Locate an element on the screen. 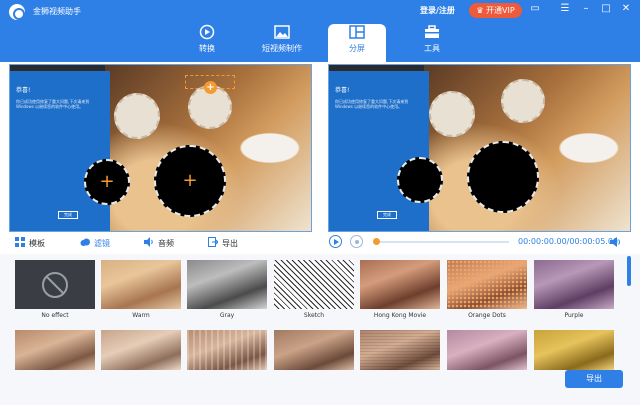 This screenshot has height=405, width=640. tab-label: 分屏 is located at coordinates (357, 48).